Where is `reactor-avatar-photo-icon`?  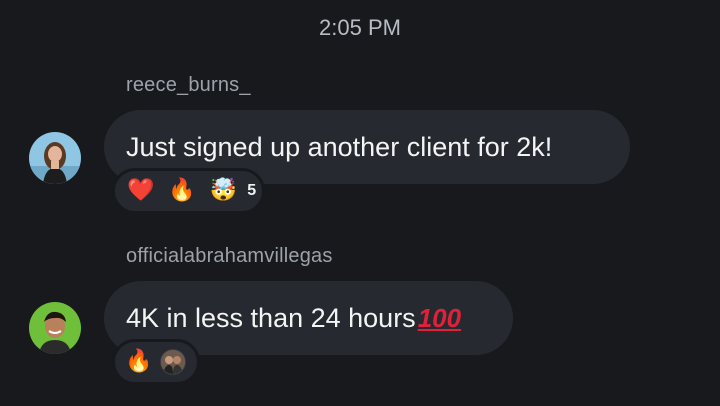
reactor-avatar-photo-icon is located at coordinates (173, 362).